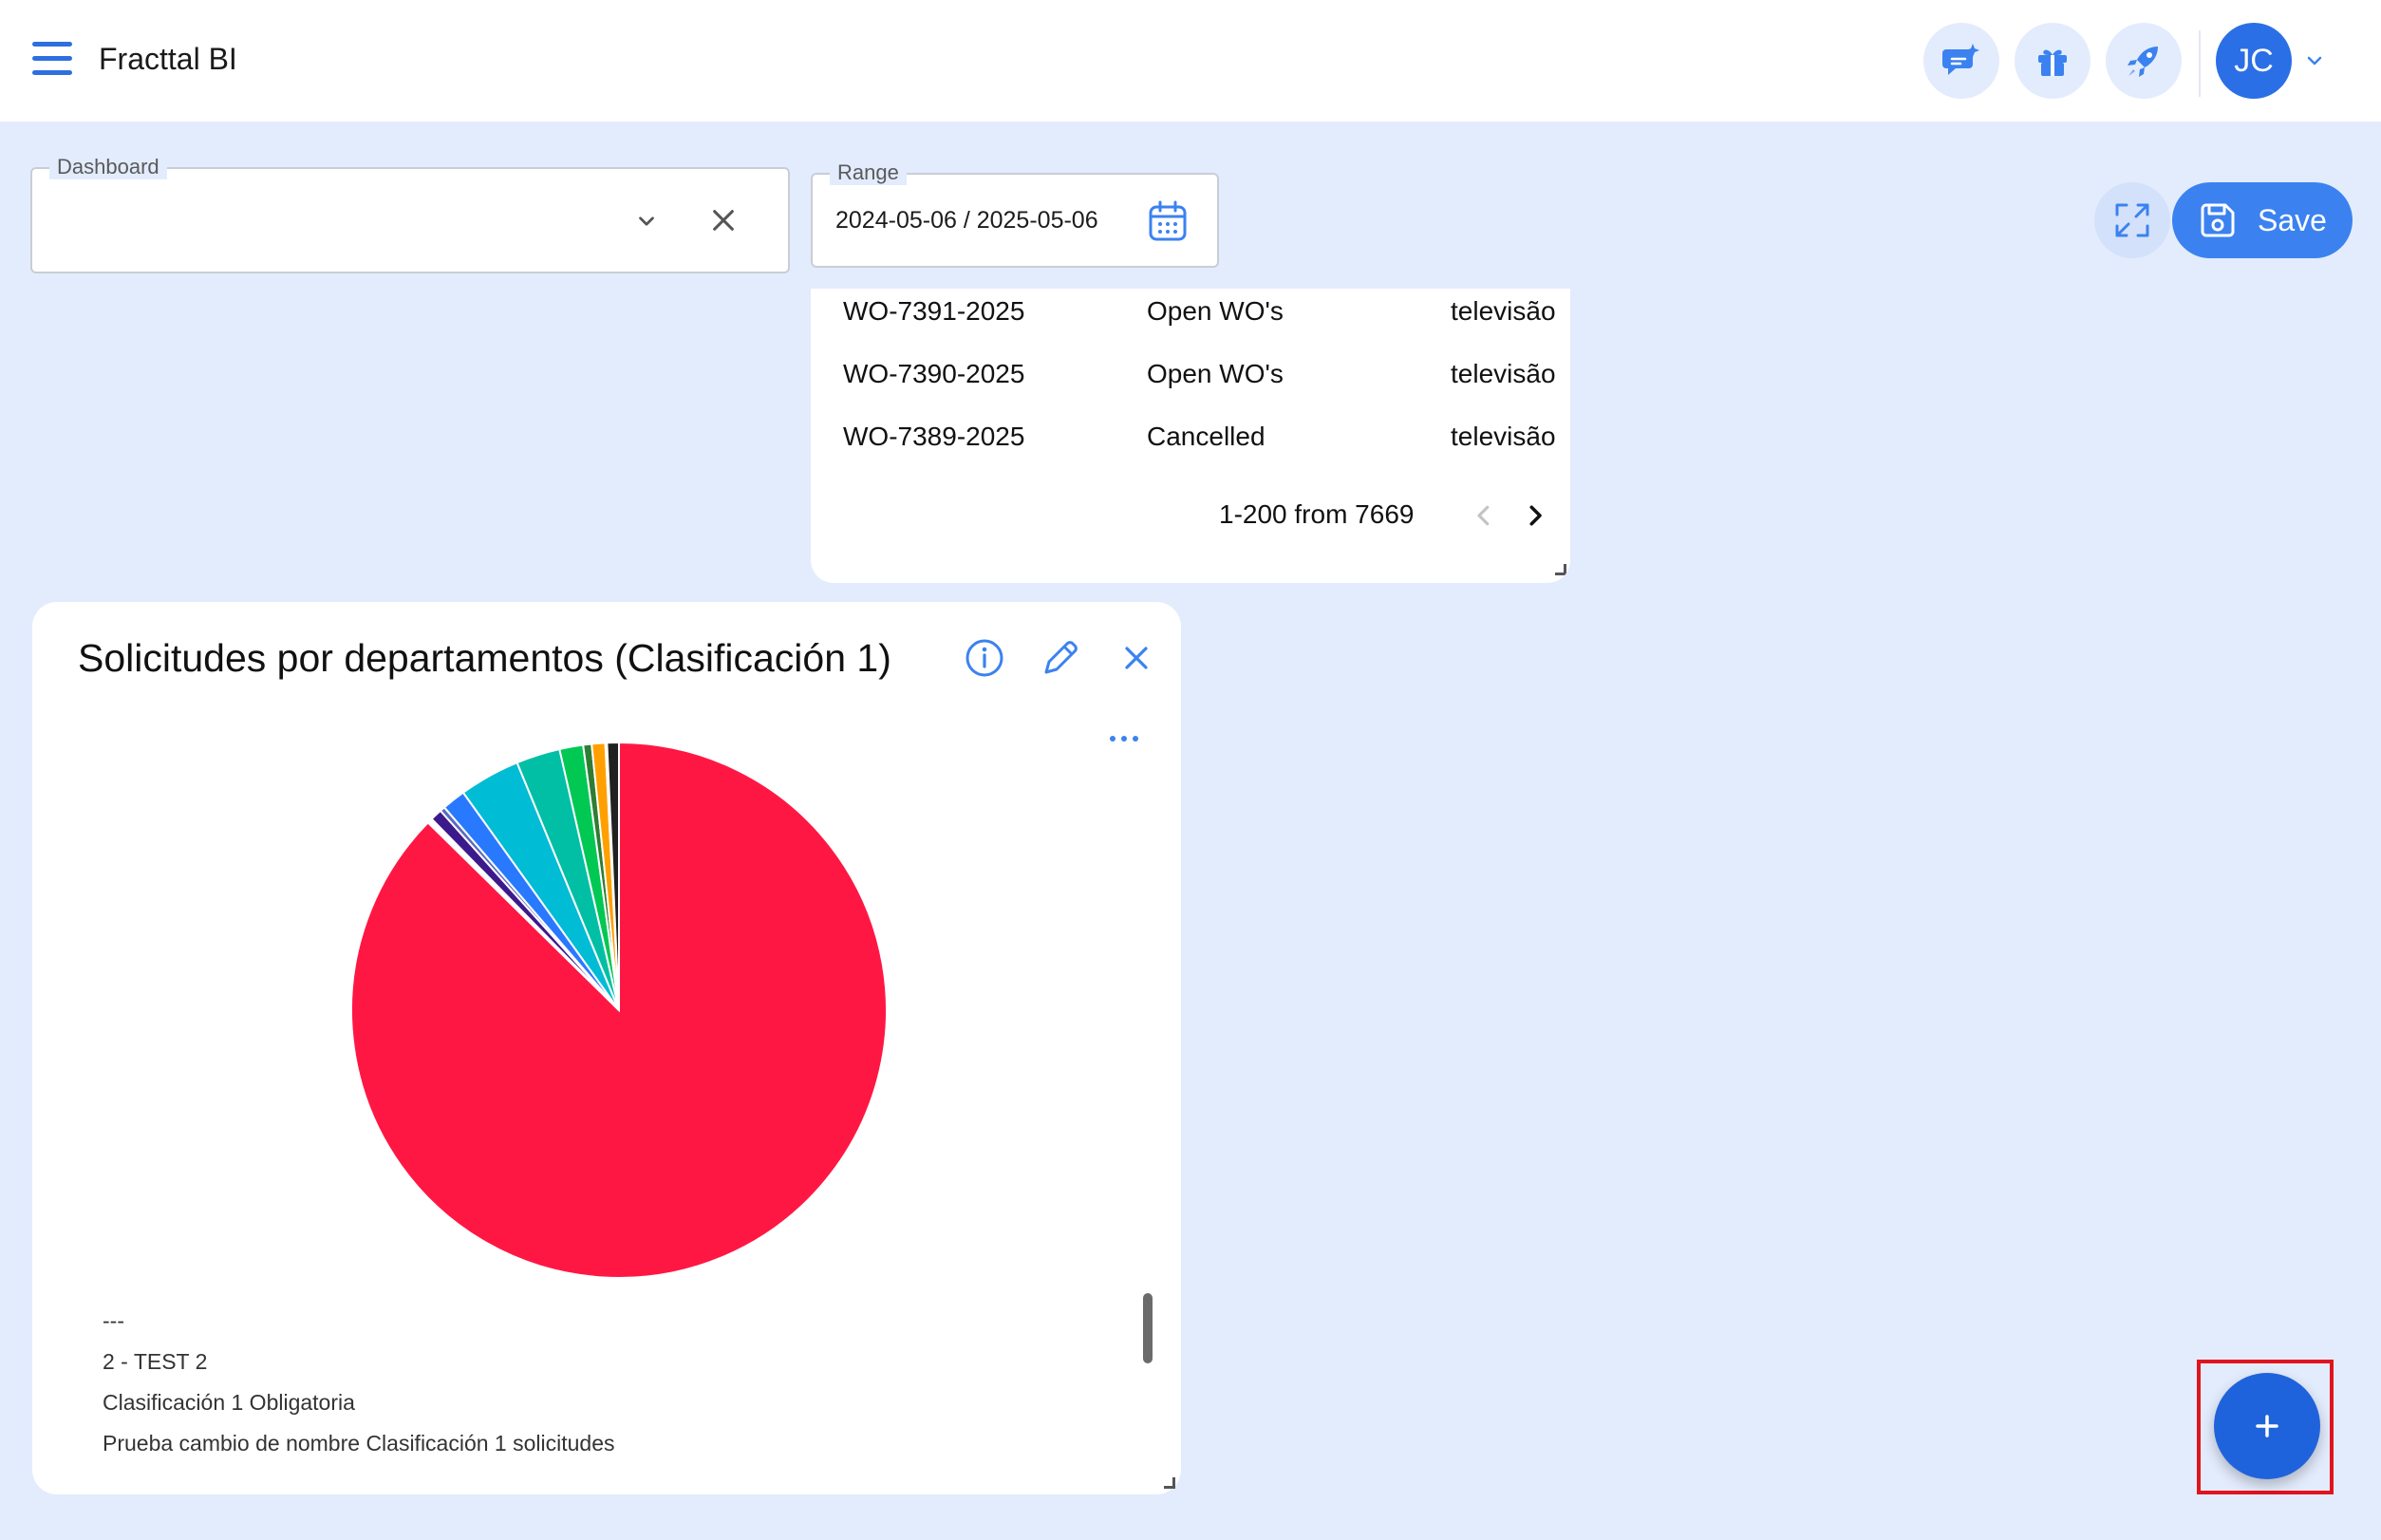  Describe the element at coordinates (1137, 658) in the screenshot. I see `close-icon` at that location.